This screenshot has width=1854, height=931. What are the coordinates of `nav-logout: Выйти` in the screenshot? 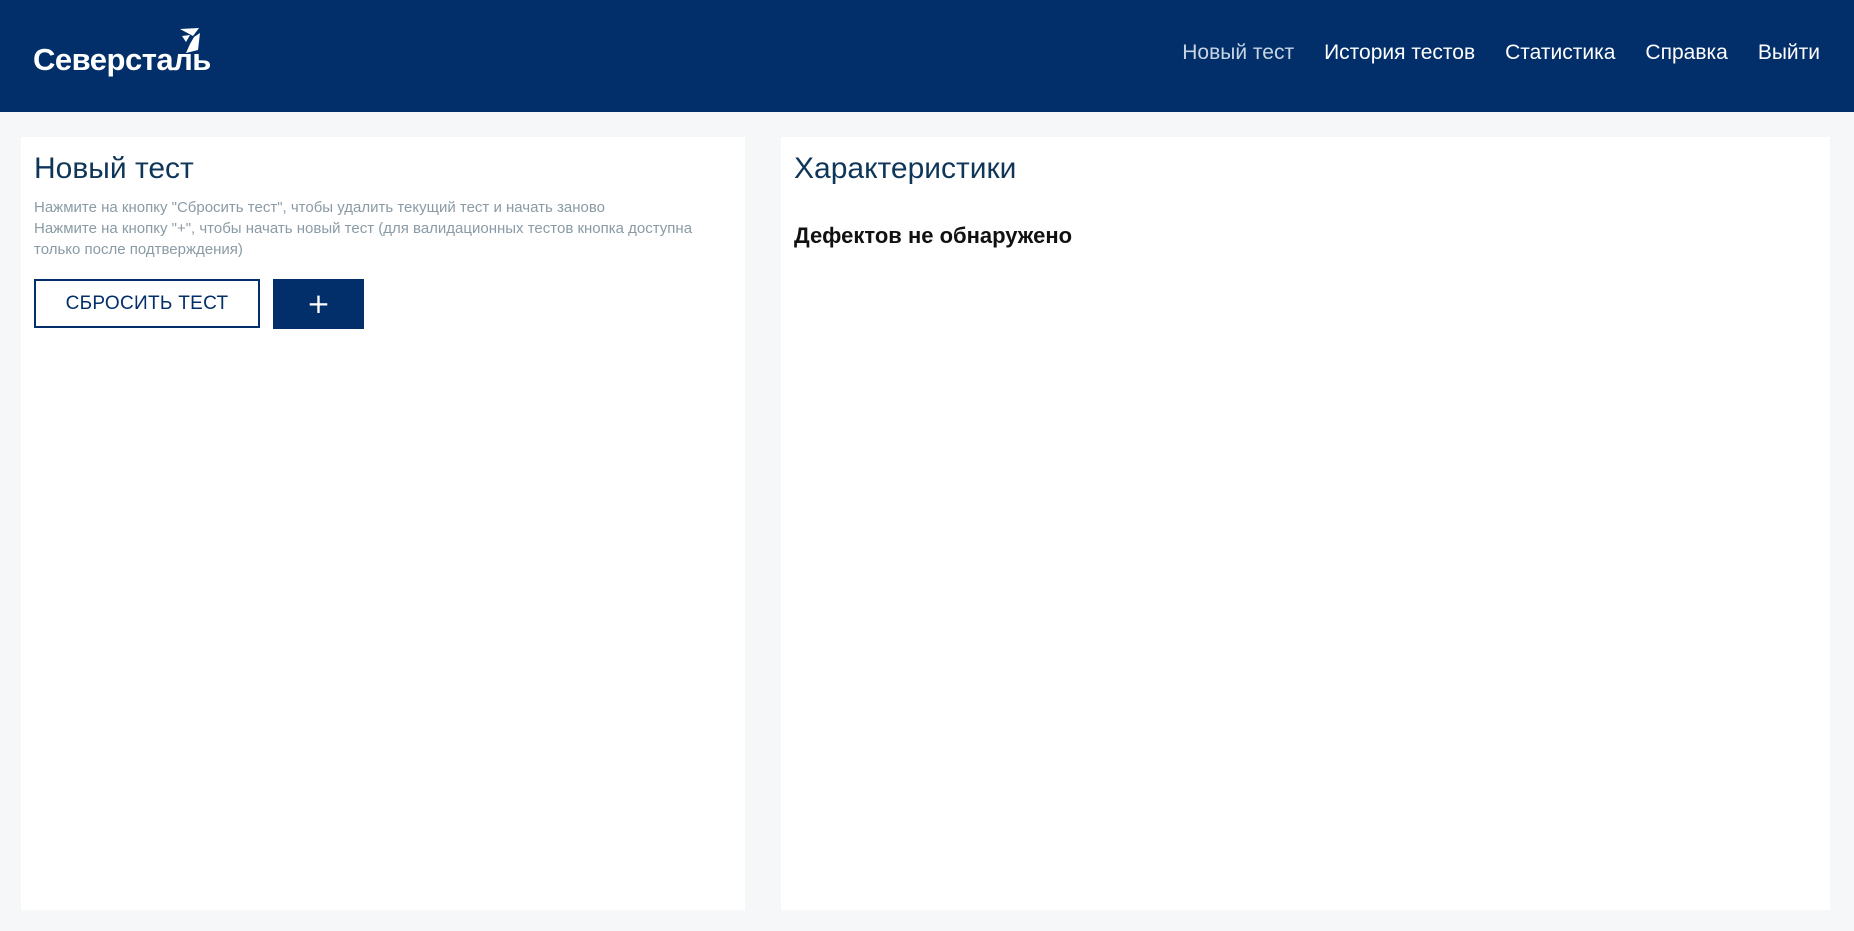 It's located at (1789, 53).